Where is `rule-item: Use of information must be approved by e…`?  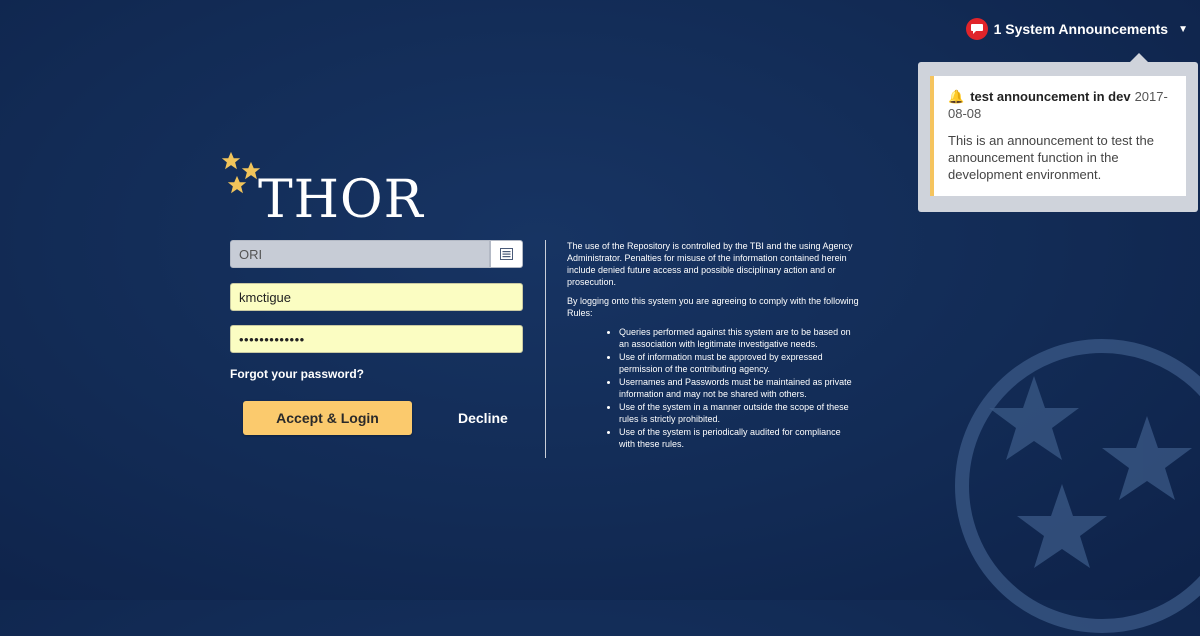
rule-item: Use of information must be approved by e… is located at coordinates (739, 363).